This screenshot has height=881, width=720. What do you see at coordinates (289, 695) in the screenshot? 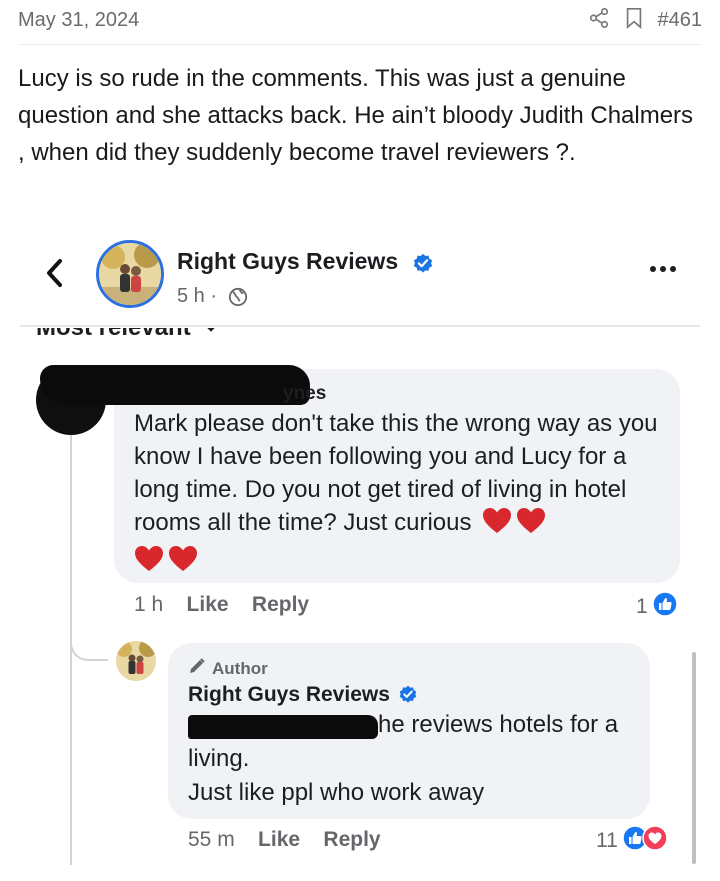
I see `reply-author-name: Right Guys Reviews` at bounding box center [289, 695].